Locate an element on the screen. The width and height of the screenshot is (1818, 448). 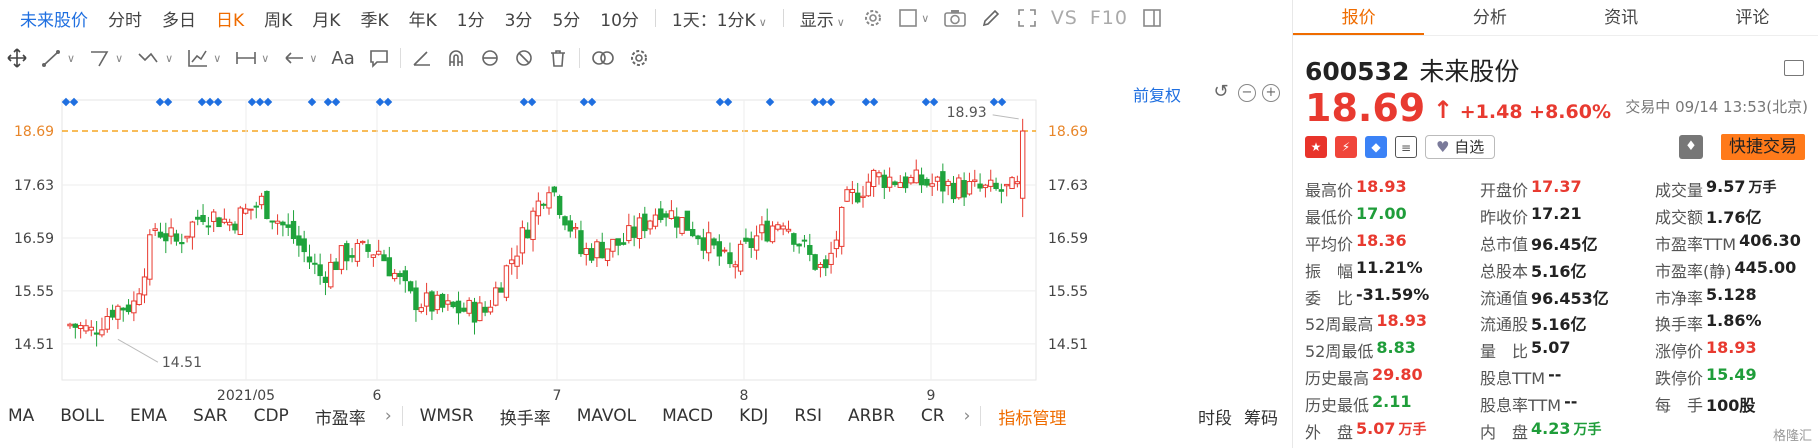
period-select: 1天：1分K ∨ is located at coordinates (719, 18).